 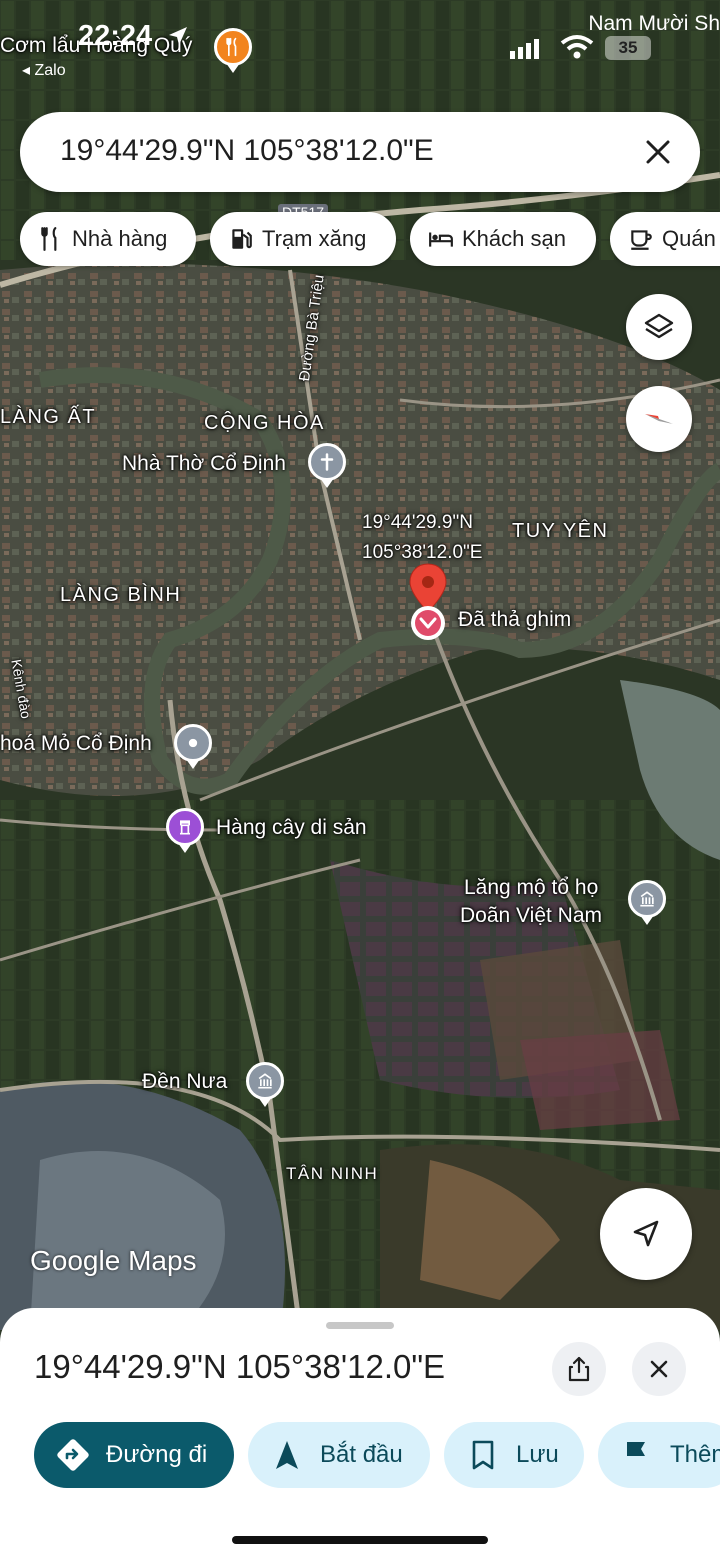 I want to click on poi-label-temple: Đền Nưa, so click(x=185, y=1081).